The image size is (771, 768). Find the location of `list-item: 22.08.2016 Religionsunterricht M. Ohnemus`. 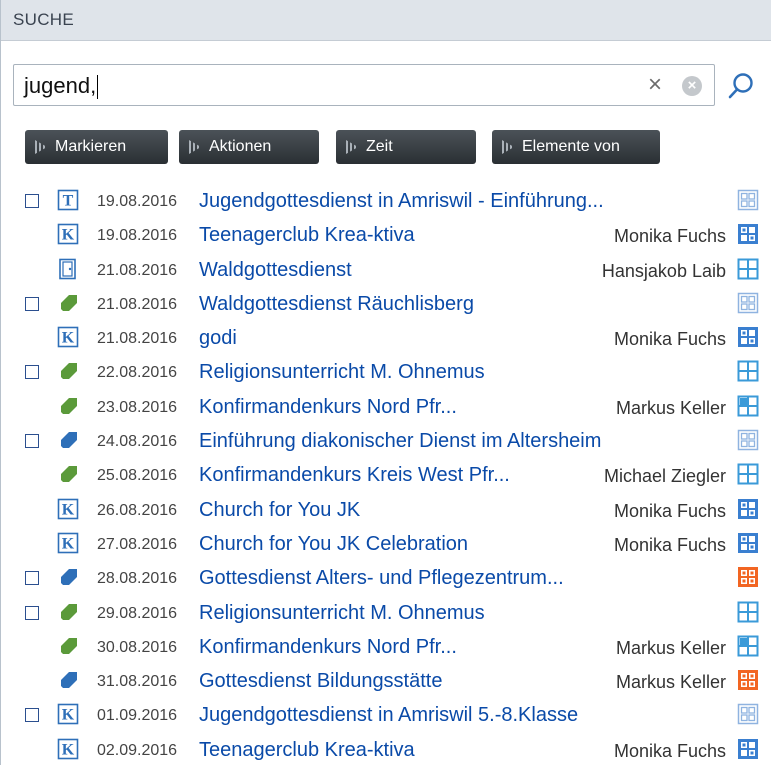

list-item: 22.08.2016 Religionsunterricht M. Ohnemus is located at coordinates (386, 373).